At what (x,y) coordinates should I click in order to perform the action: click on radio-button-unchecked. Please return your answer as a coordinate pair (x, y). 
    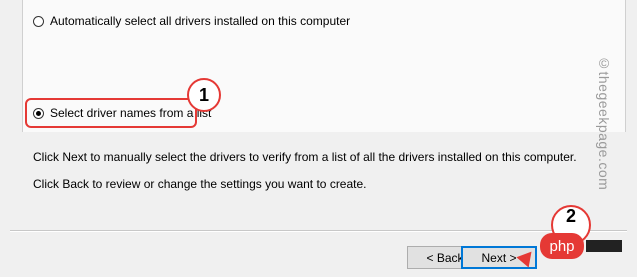
    Looking at the image, I should click on (38, 21).